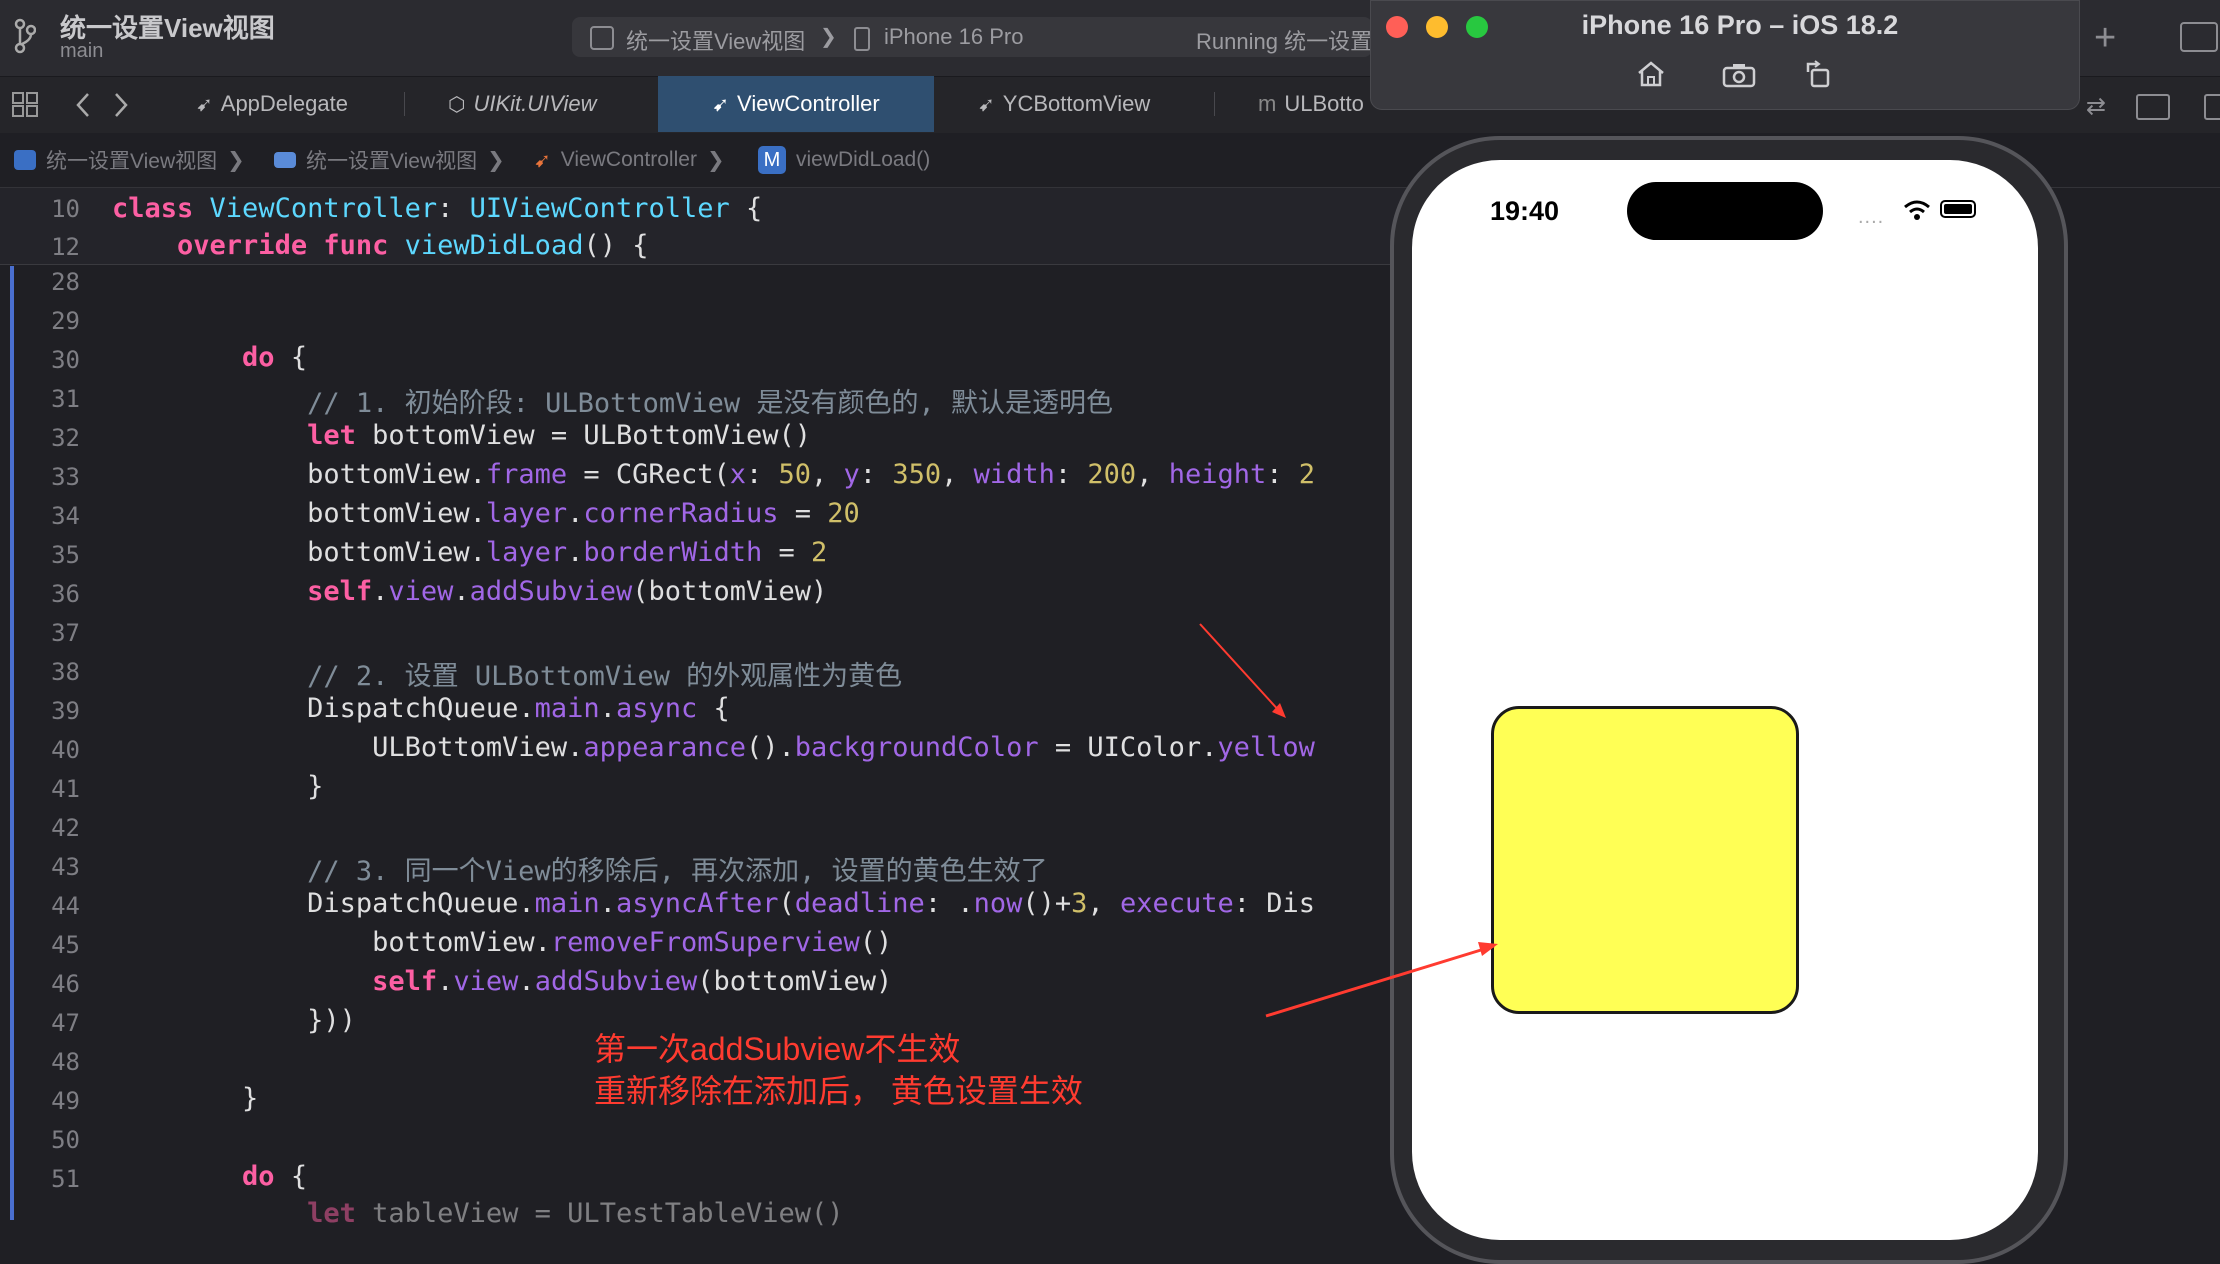 Image resolution: width=2220 pixels, height=1264 pixels. What do you see at coordinates (25, 160) in the screenshot?
I see `project-icon` at bounding box center [25, 160].